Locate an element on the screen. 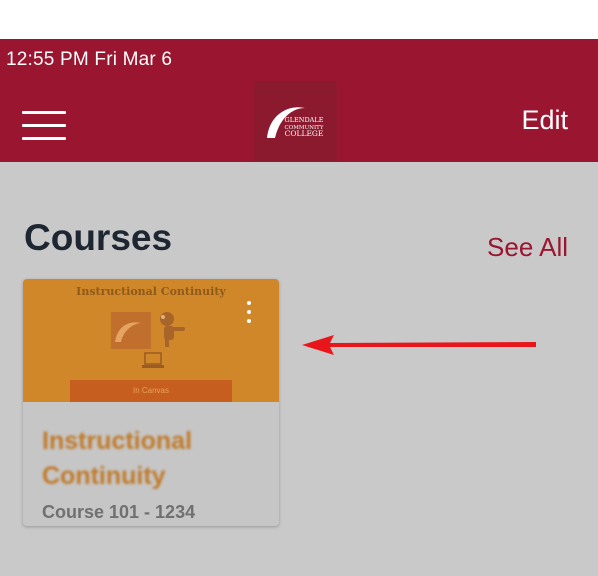  course-name-line1: Instructional is located at coordinates (117, 441).